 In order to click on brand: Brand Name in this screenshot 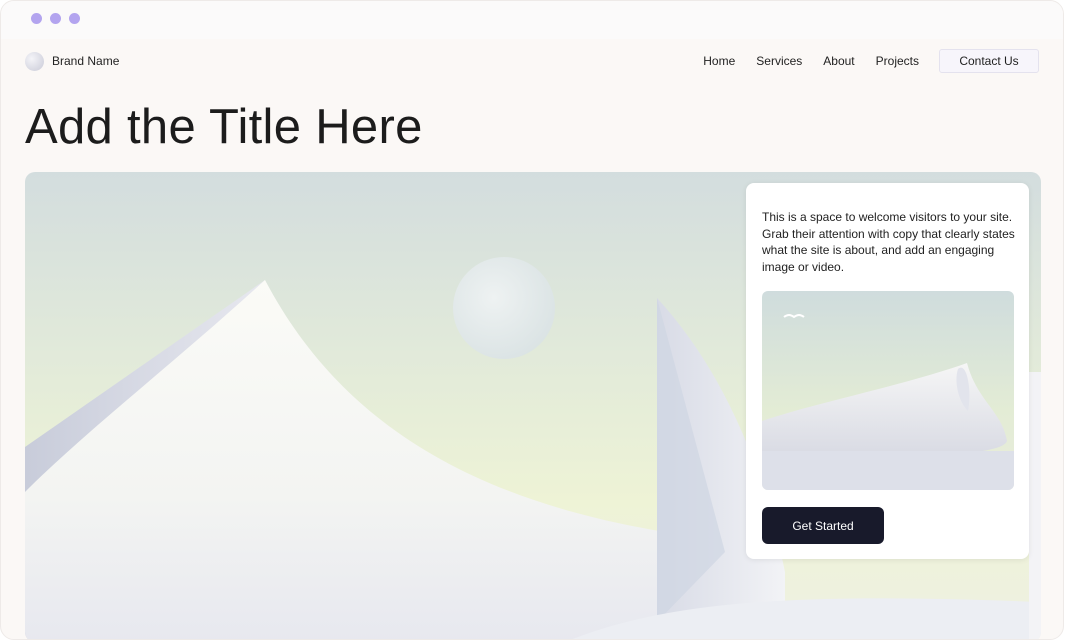, I will do `click(72, 61)`.